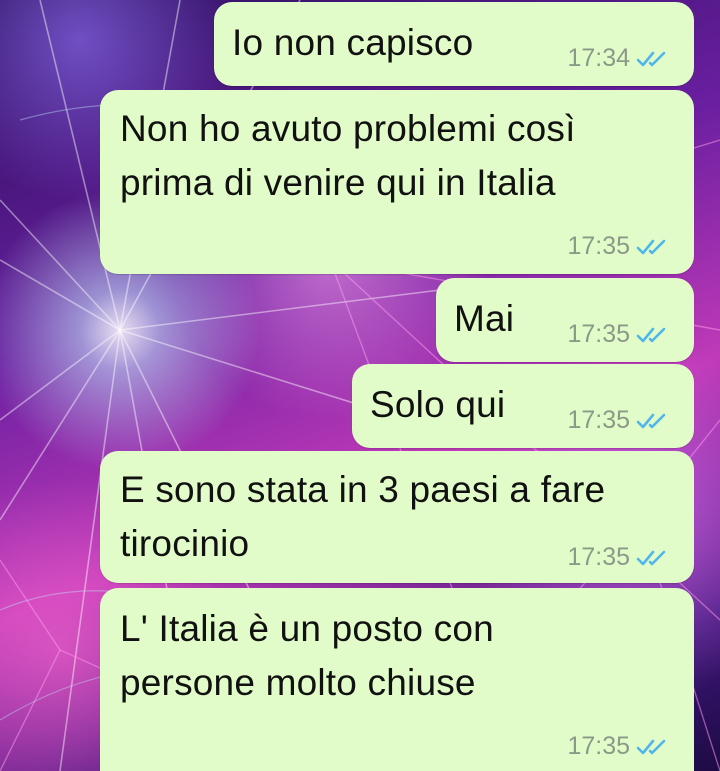 Image resolution: width=720 pixels, height=771 pixels. Describe the element at coordinates (565, 320) in the screenshot. I see `message-bubble: Mai 17:35` at that location.